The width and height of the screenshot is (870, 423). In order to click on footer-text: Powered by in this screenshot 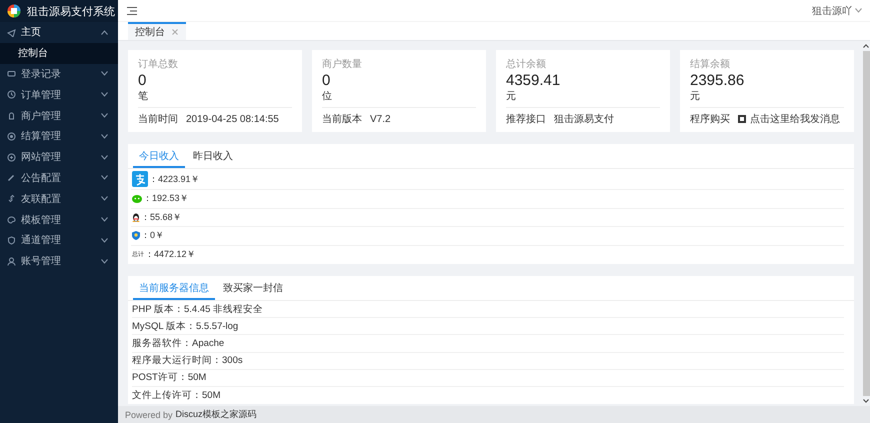, I will do `click(149, 415)`.